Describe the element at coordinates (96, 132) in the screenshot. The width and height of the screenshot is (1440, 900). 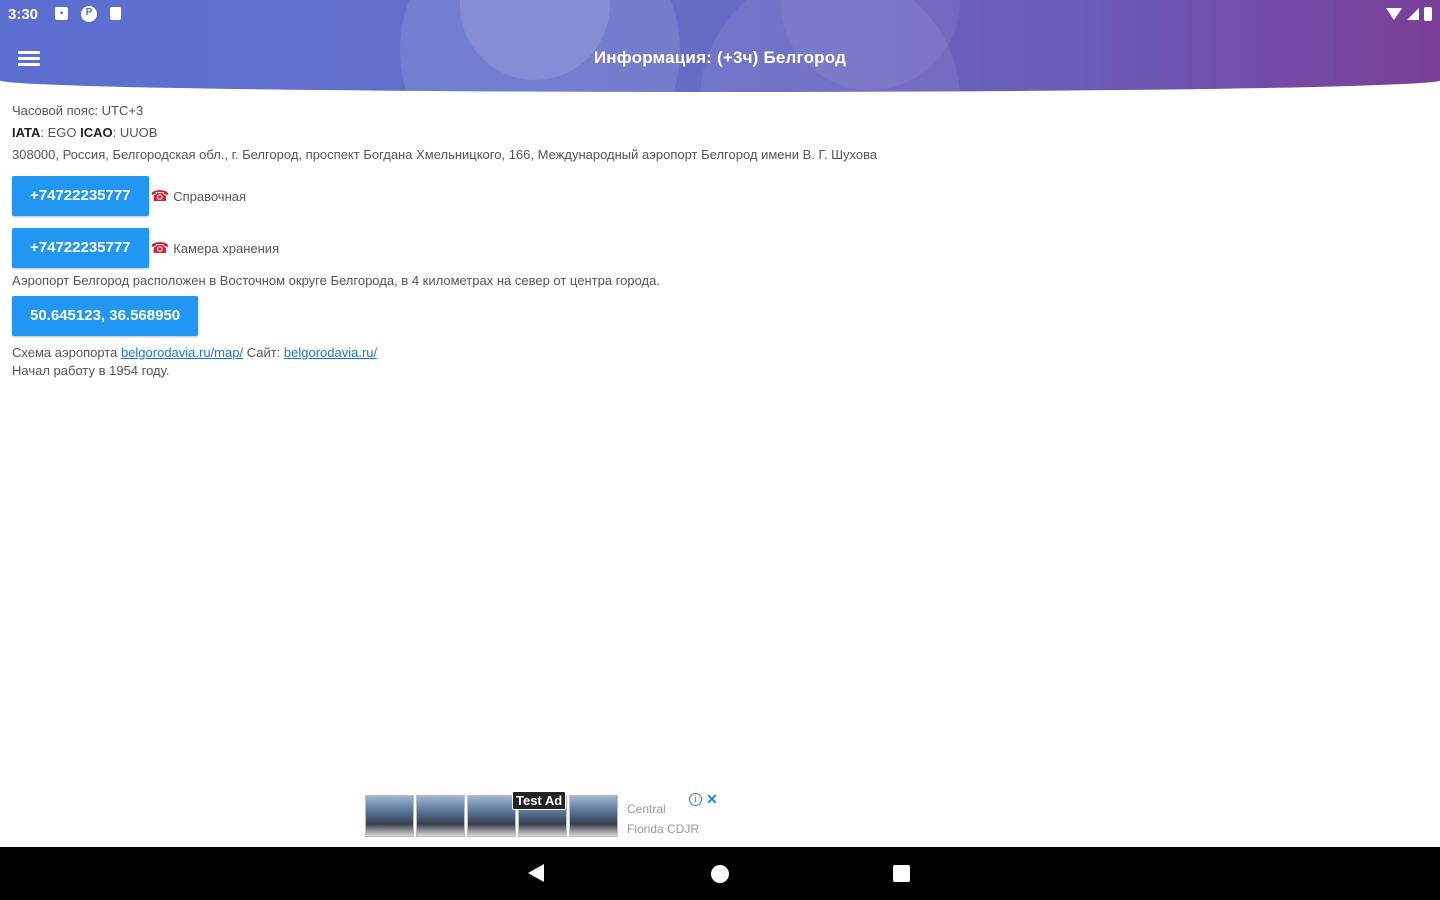
I see `icao-label: ICAO` at that location.